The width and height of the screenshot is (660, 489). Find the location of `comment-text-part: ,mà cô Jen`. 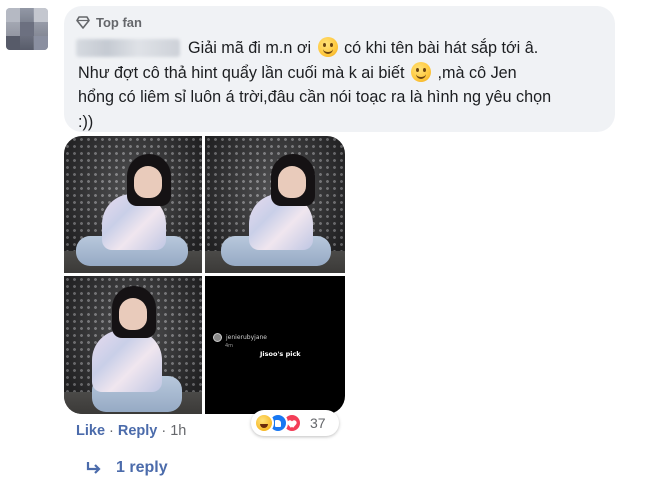

comment-text-part: ,mà cô Jen is located at coordinates (477, 72).